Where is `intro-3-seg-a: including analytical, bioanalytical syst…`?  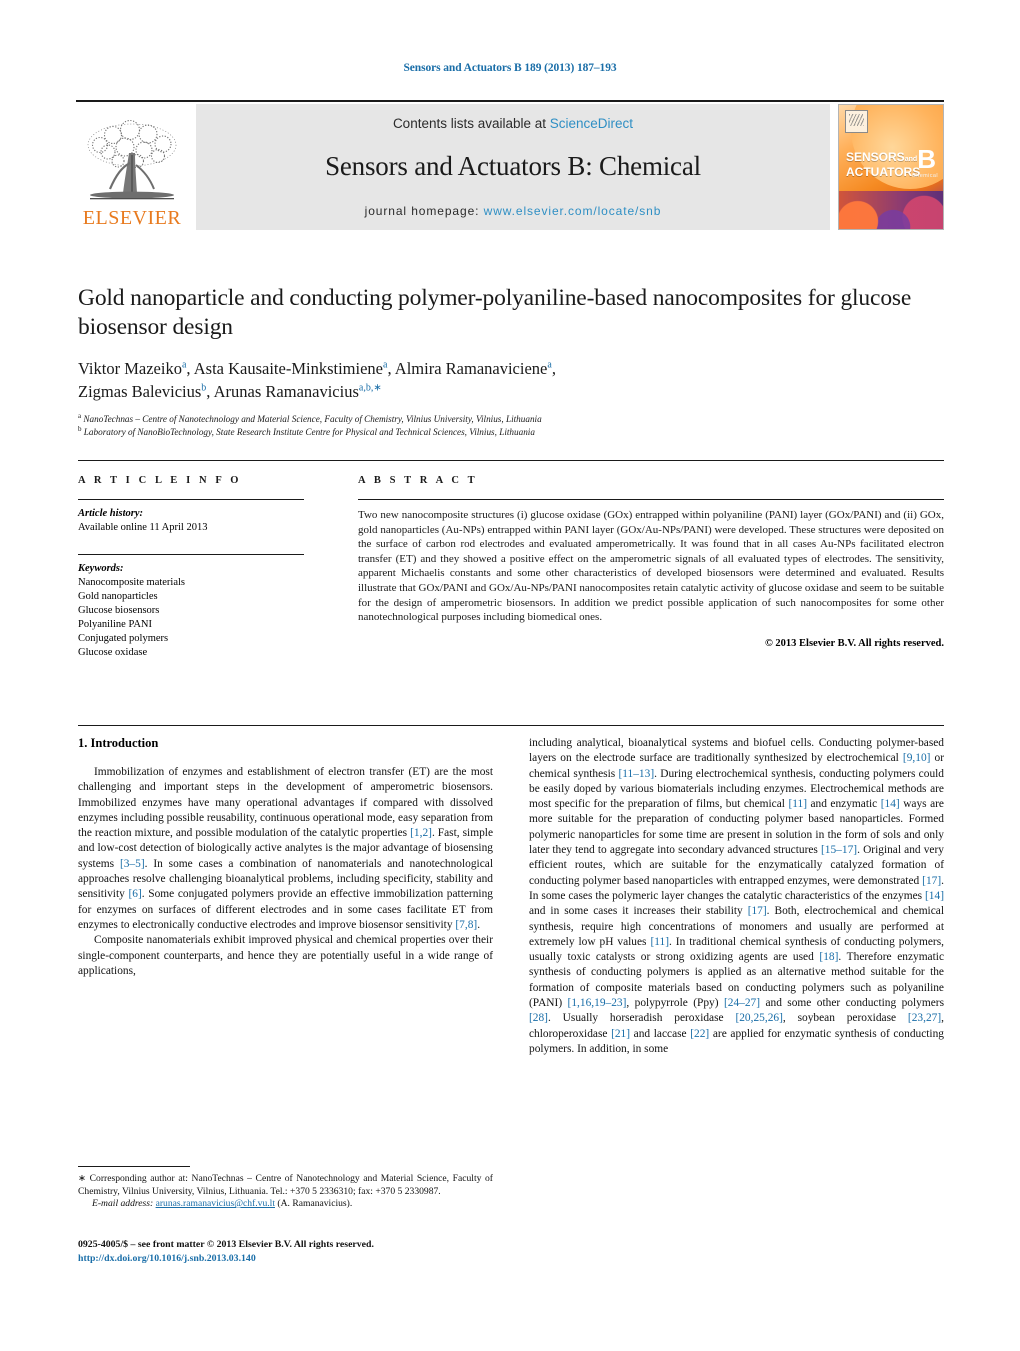
intro-3-seg-a: including analytical, bioanalytical syst… is located at coordinates (736, 751).